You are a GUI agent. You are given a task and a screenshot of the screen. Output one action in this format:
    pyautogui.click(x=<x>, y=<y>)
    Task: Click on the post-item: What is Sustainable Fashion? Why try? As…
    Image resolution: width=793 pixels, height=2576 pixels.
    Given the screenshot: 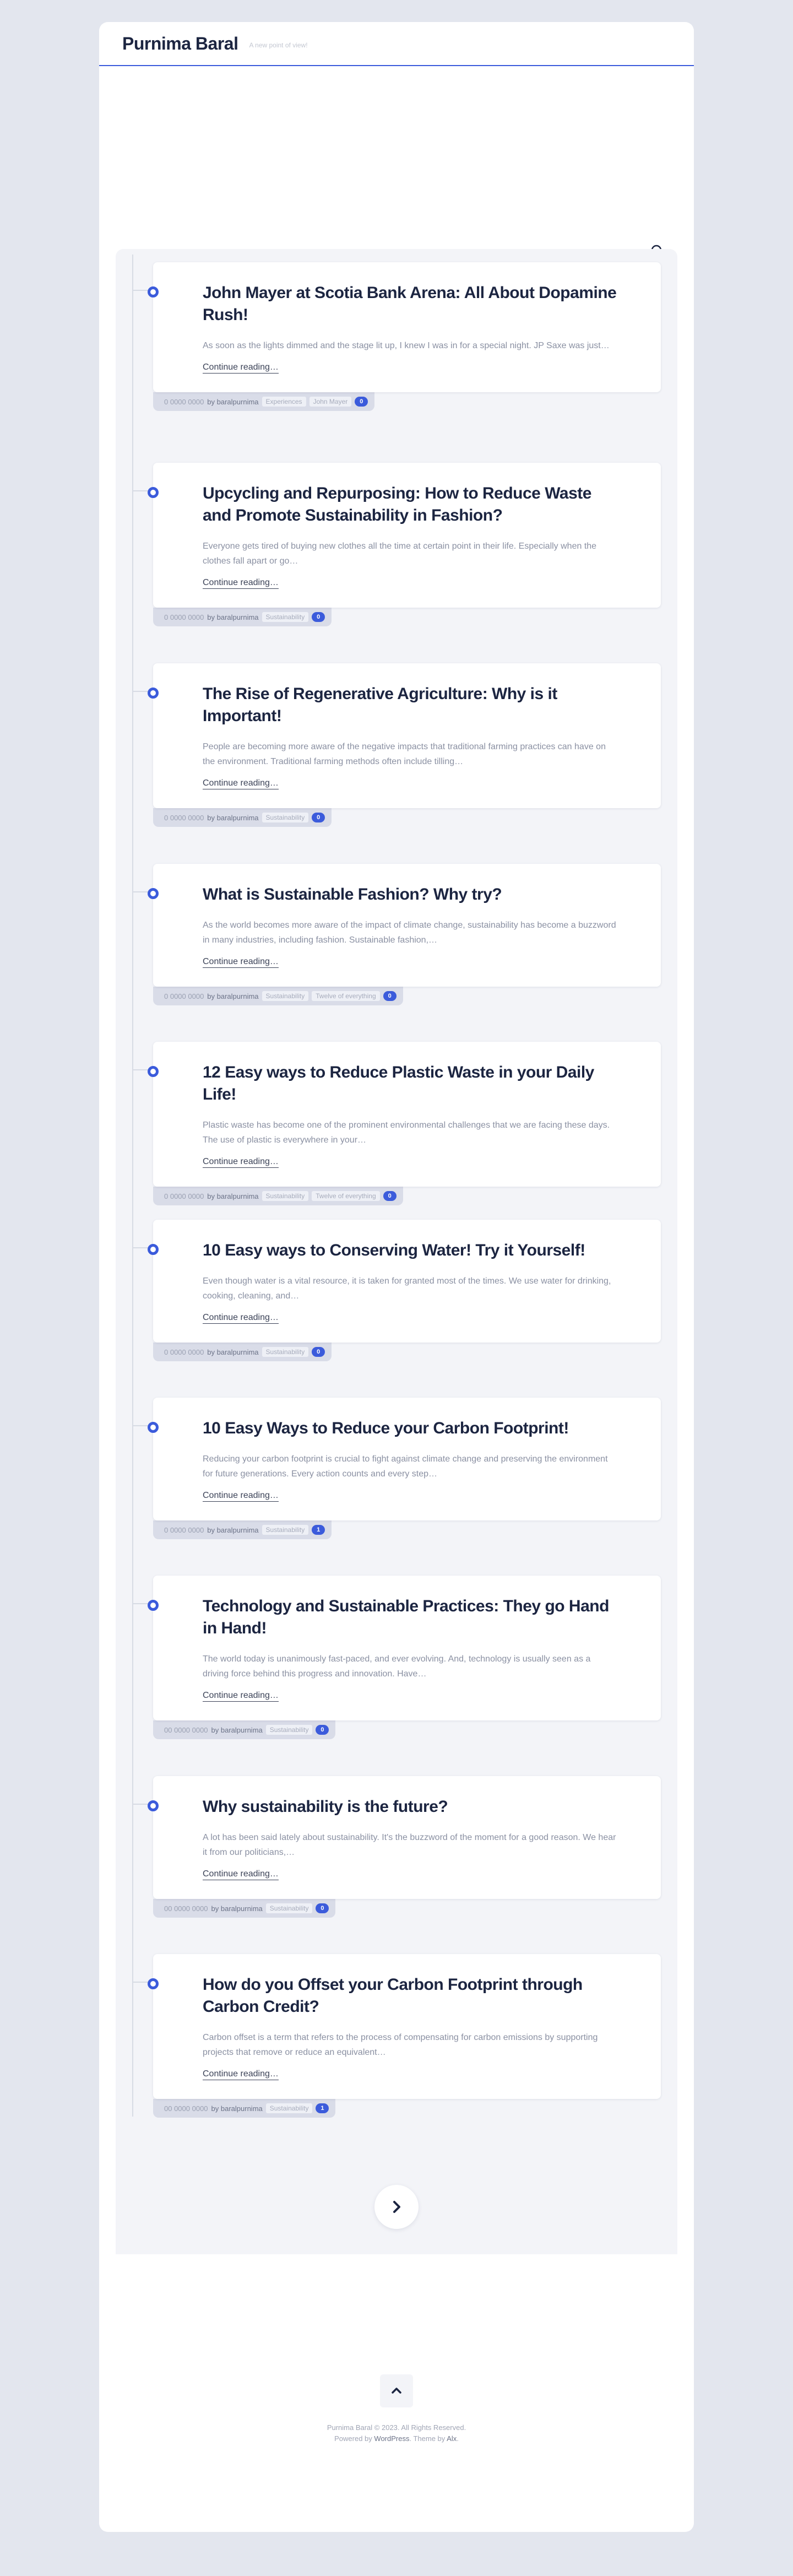 What is the action you would take?
    pyautogui.click(x=397, y=934)
    